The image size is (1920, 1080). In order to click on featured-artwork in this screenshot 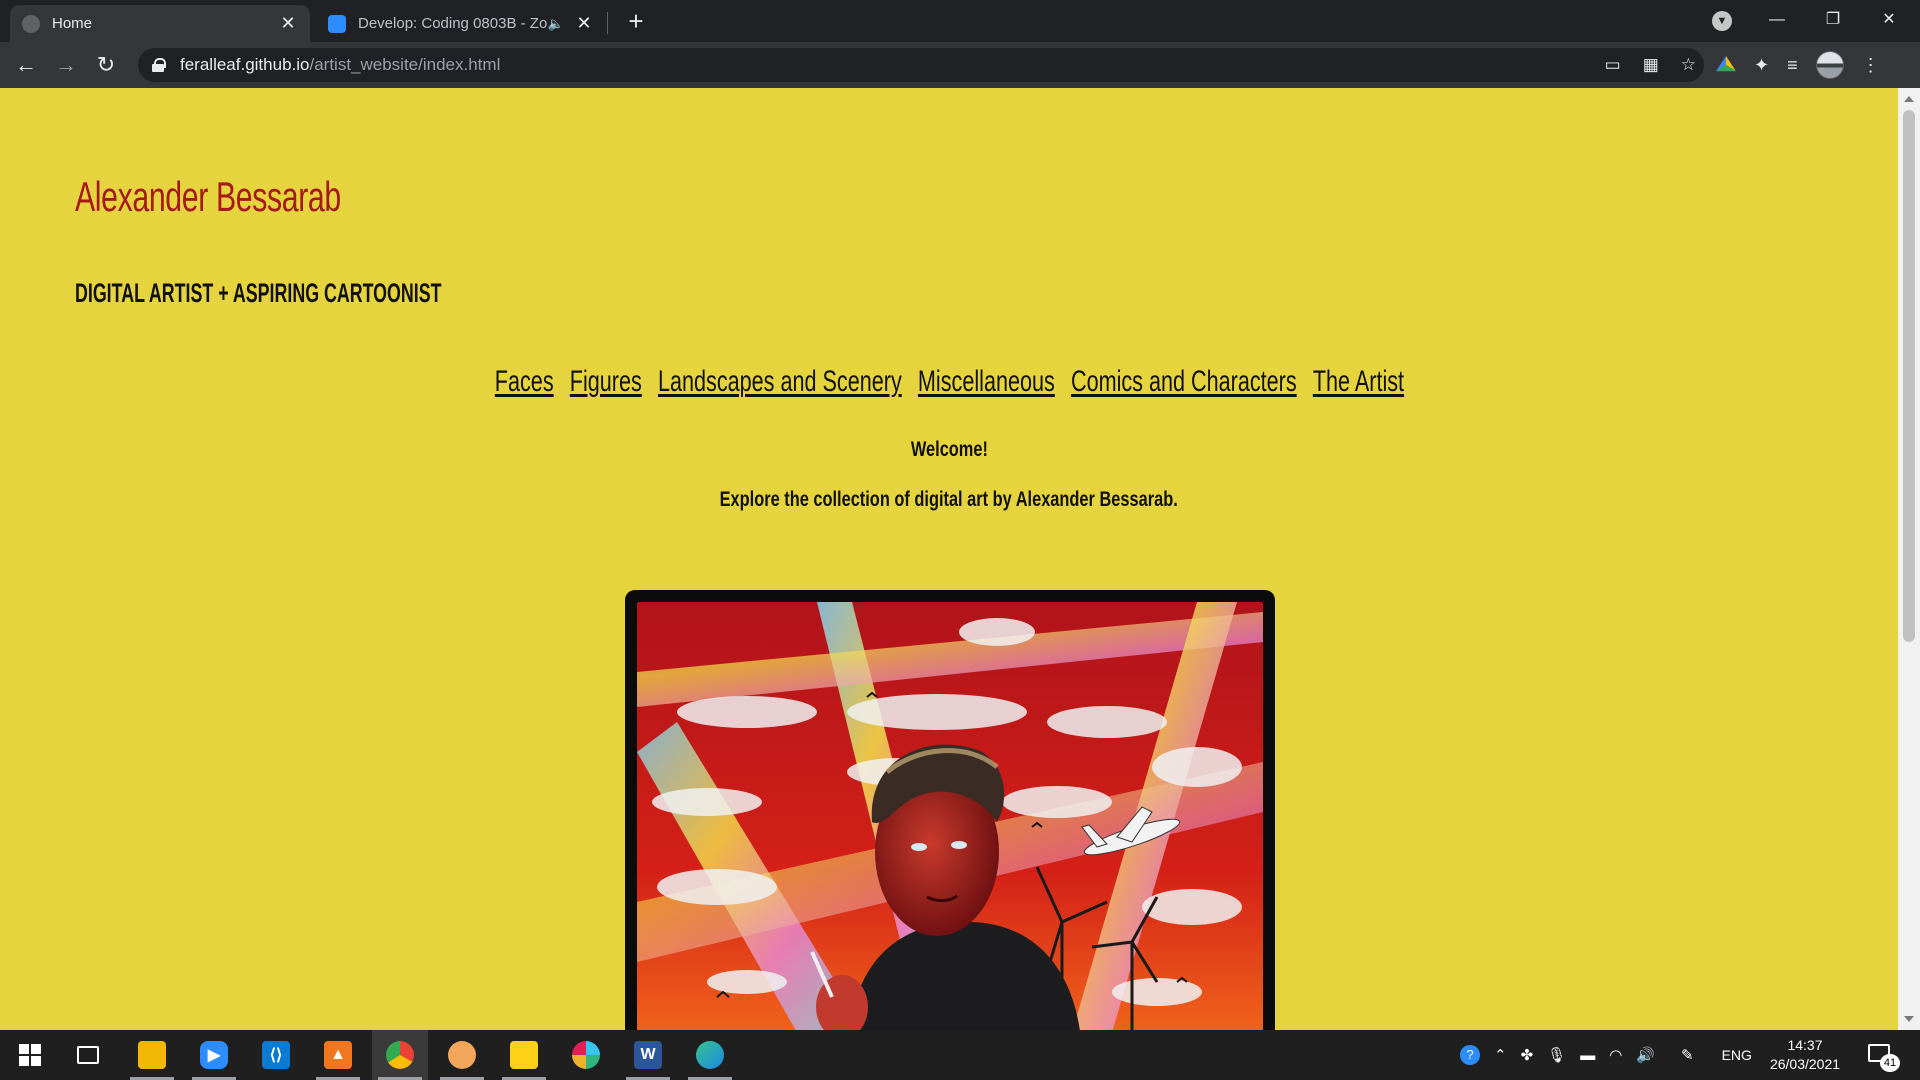, I will do `click(950, 816)`.